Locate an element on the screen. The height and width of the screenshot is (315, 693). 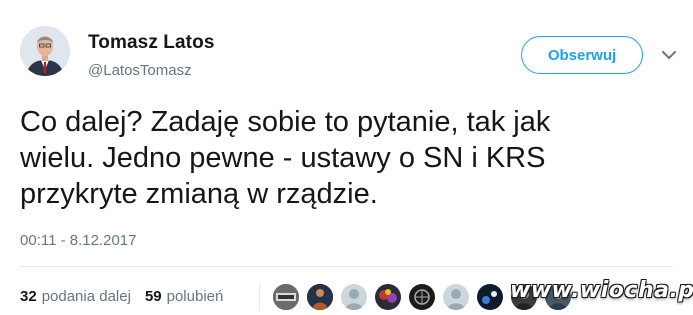
retweet-count: 32 podania dalej is located at coordinates (75, 296).